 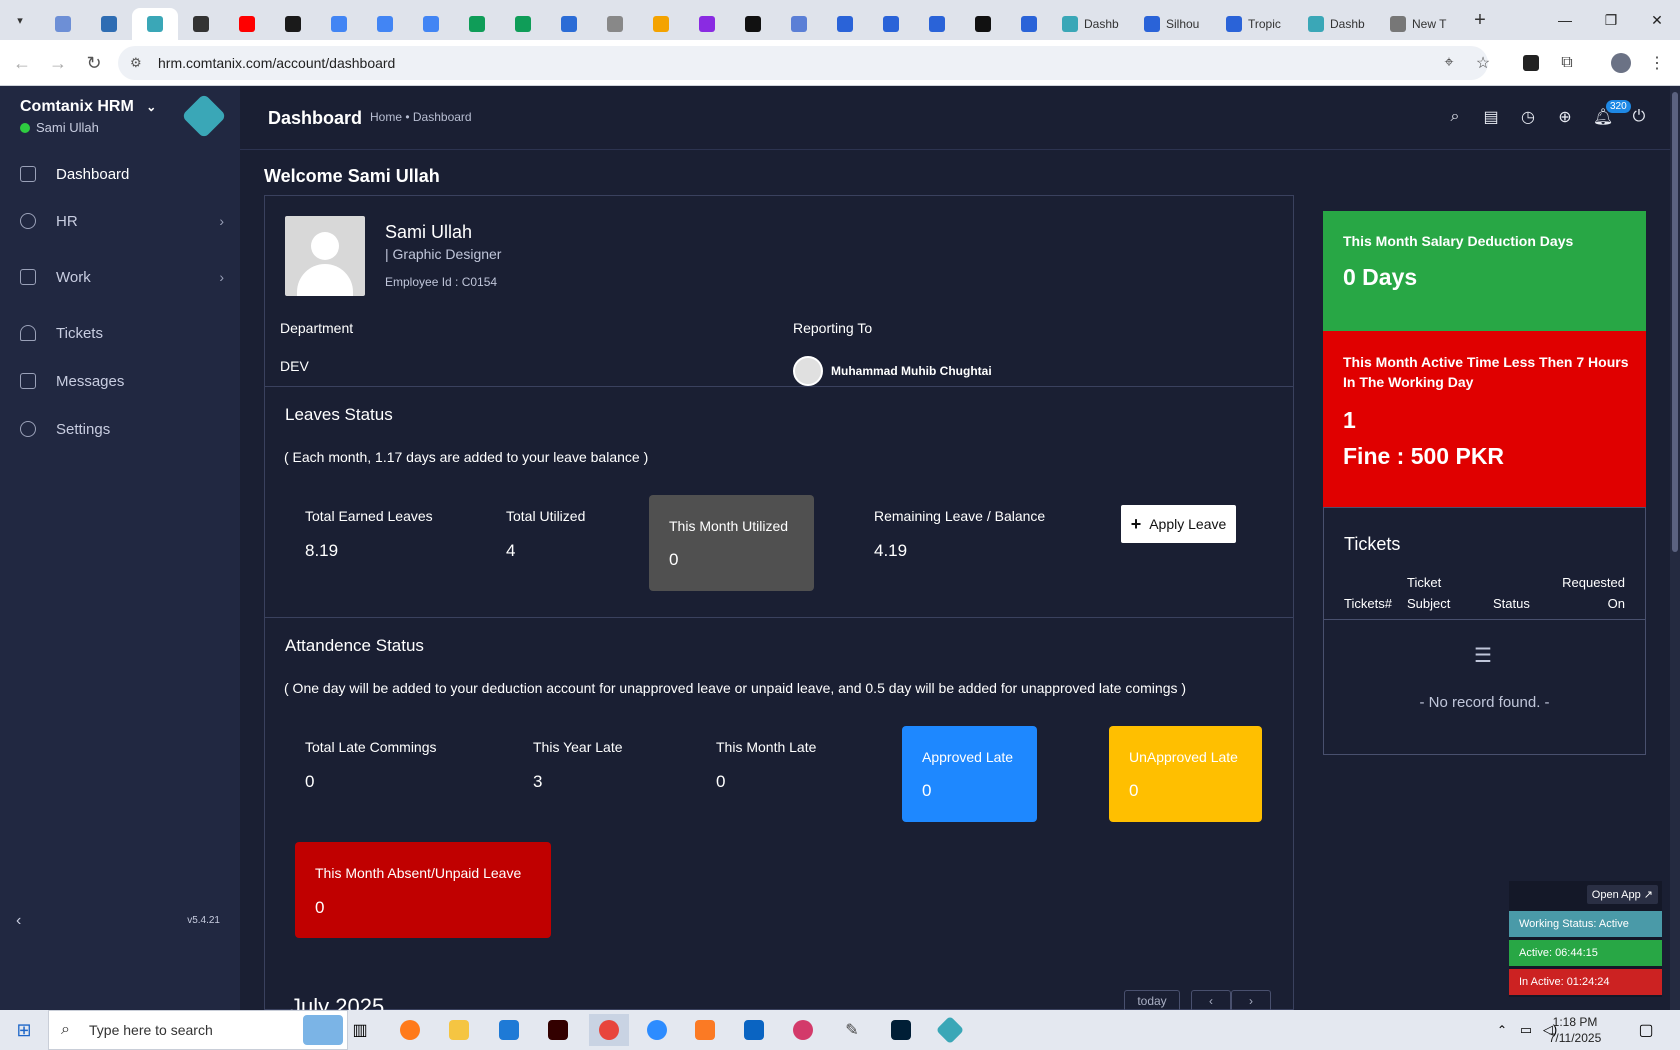 I want to click on start-button: ⊞, so click(x=24, y=1030).